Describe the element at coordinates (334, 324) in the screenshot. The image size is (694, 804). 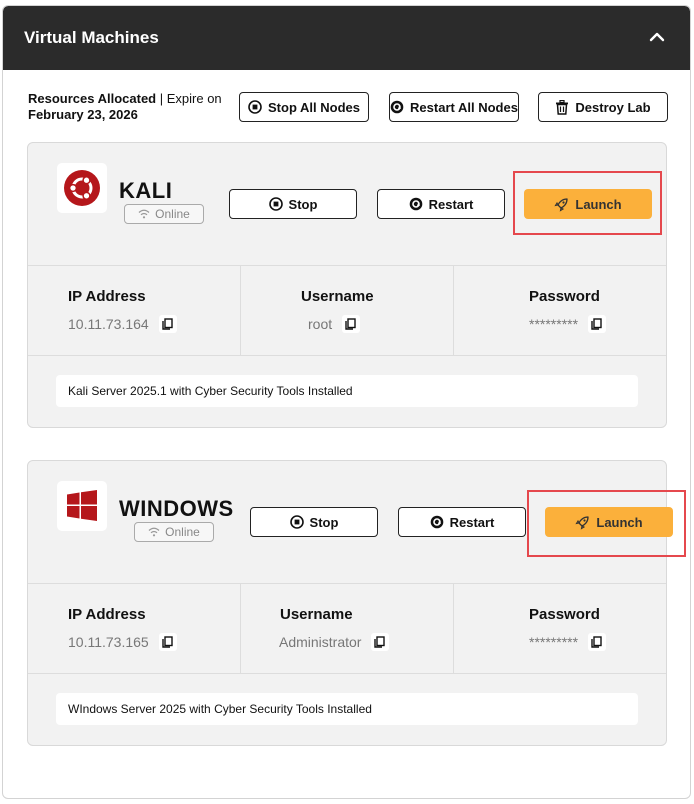
I see `username-value-row: root` at that location.